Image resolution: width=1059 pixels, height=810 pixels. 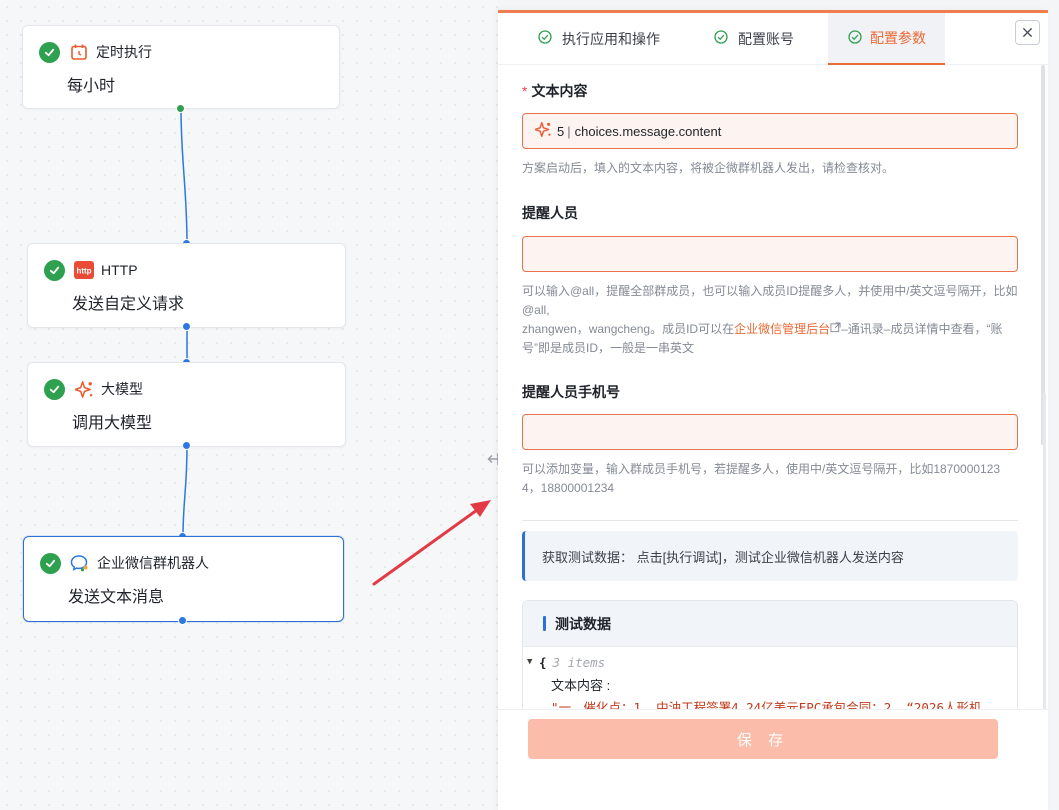 What do you see at coordinates (766, 39) in the screenshot?
I see `tab-label: 配置账号` at bounding box center [766, 39].